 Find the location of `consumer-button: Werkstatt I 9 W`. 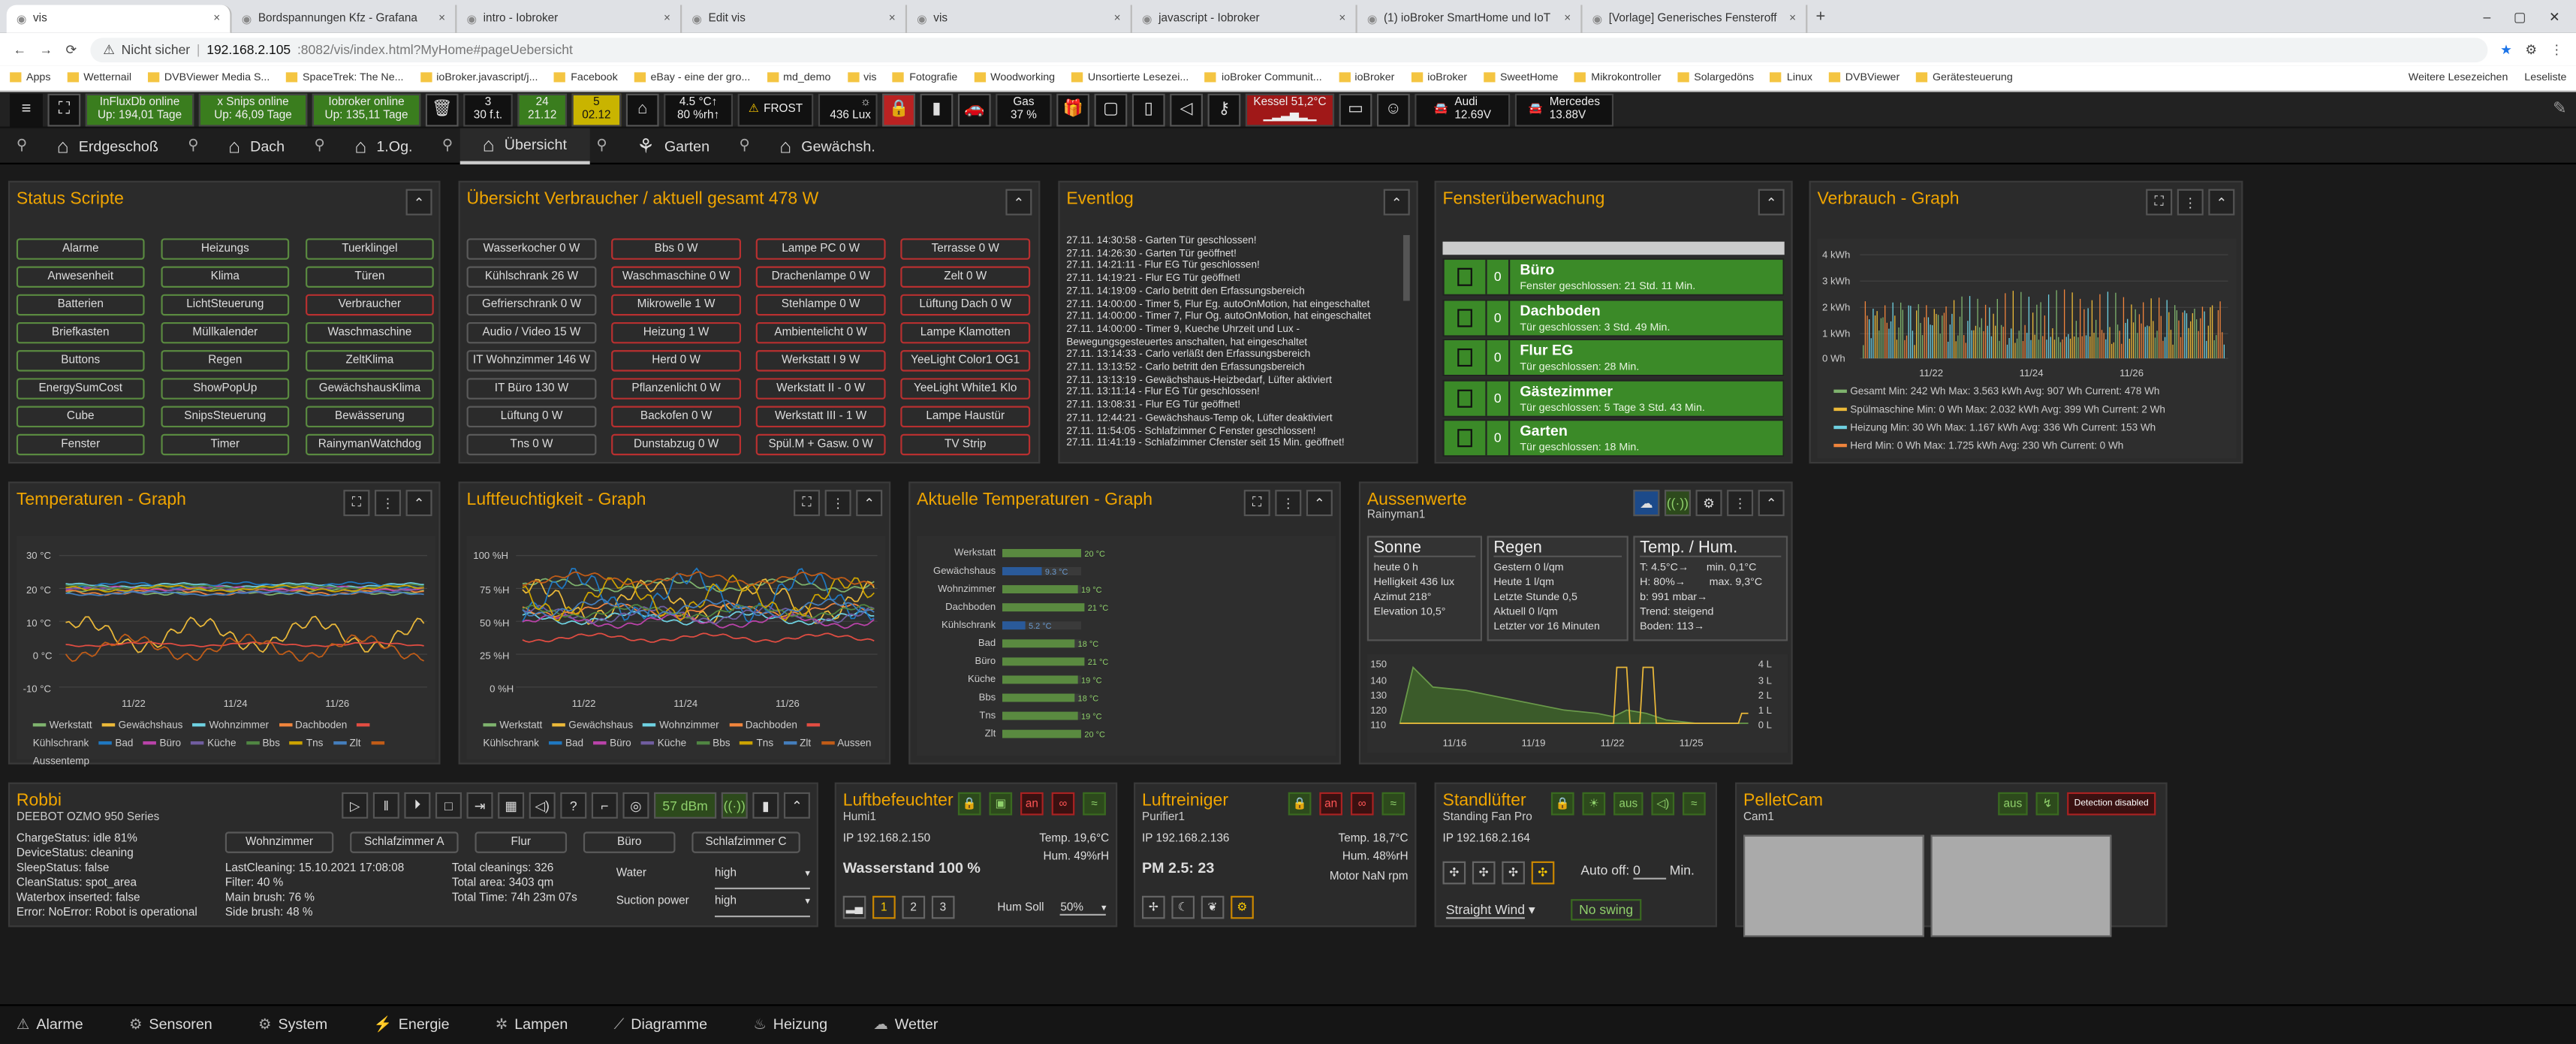

consumer-button: Werkstatt I 9 W is located at coordinates (820, 361).